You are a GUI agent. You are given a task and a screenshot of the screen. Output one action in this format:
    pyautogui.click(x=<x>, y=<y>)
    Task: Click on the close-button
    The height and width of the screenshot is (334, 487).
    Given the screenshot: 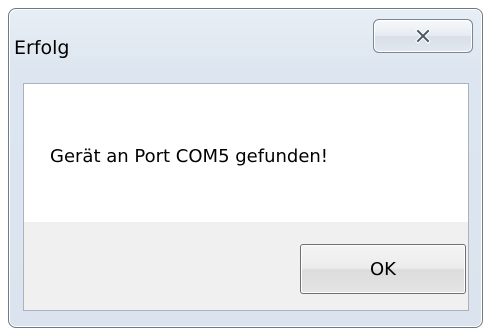 What is the action you would take?
    pyautogui.click(x=423, y=36)
    